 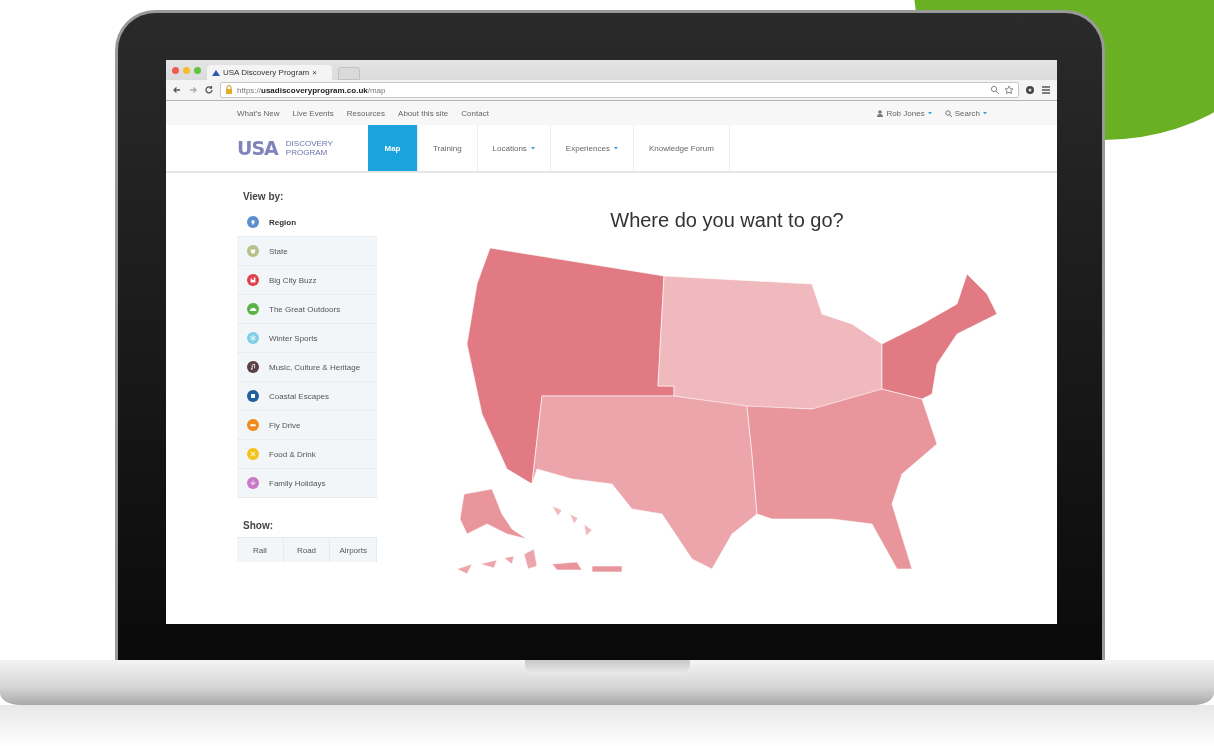 What do you see at coordinates (307, 550) in the screenshot?
I see `show-toggle: Road` at bounding box center [307, 550].